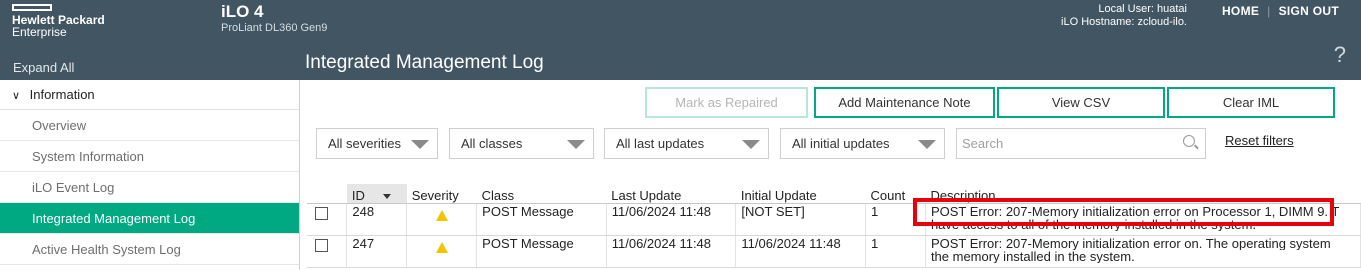  I want to click on product-info: iLO 4 ProLiant DL360 Gen9, so click(274, 19).